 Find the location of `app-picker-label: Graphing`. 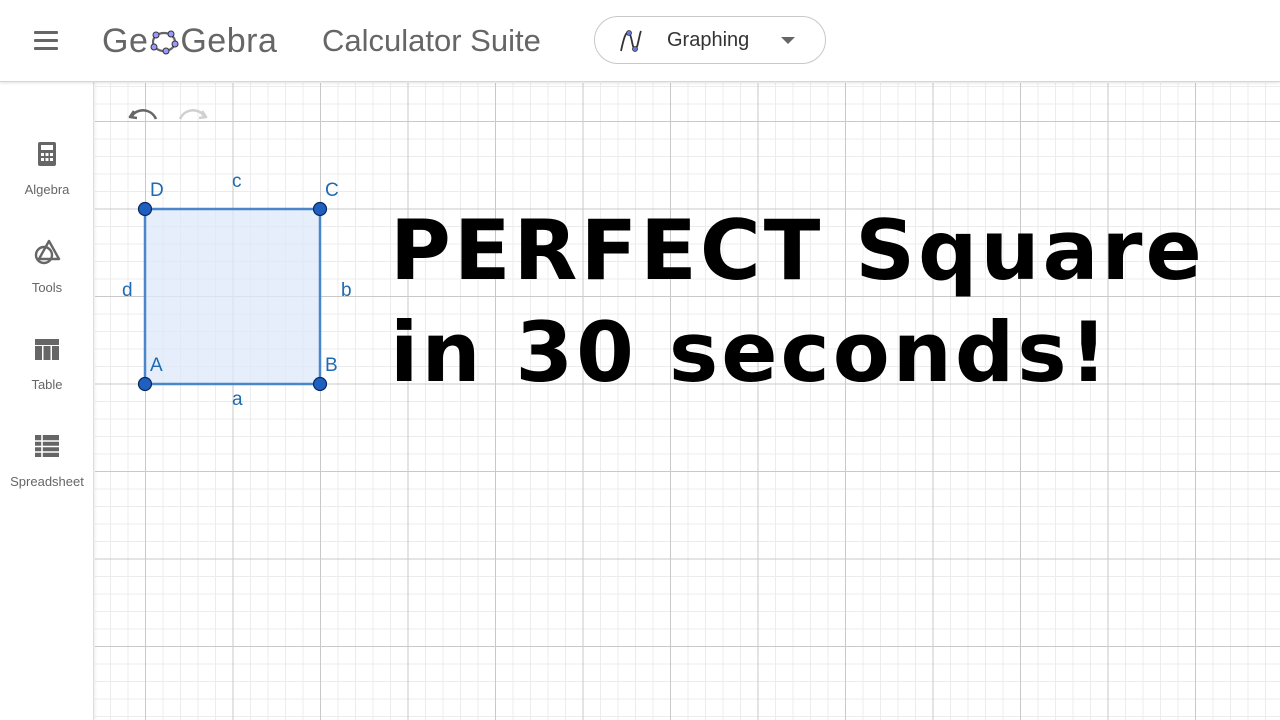

app-picker-label: Graphing is located at coordinates (708, 40).